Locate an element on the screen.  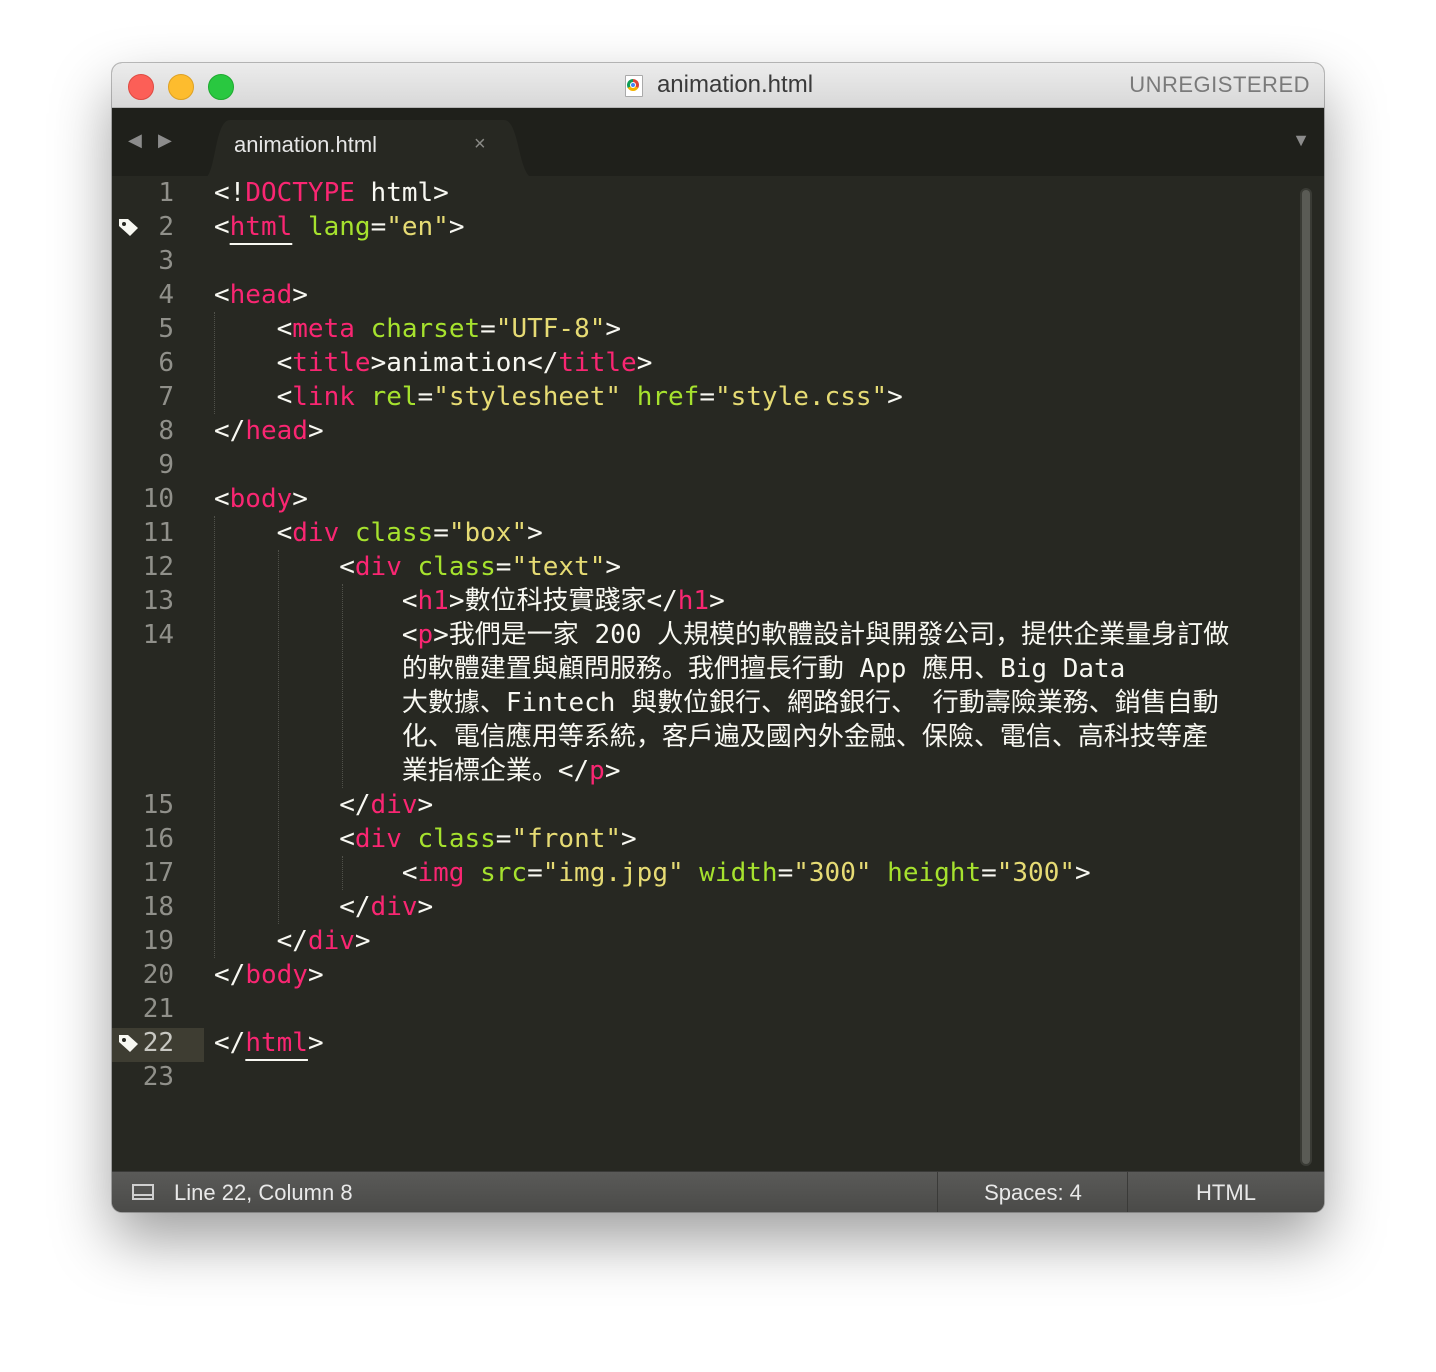
chevron-down-icon: ▼ is located at coordinates (1301, 140).